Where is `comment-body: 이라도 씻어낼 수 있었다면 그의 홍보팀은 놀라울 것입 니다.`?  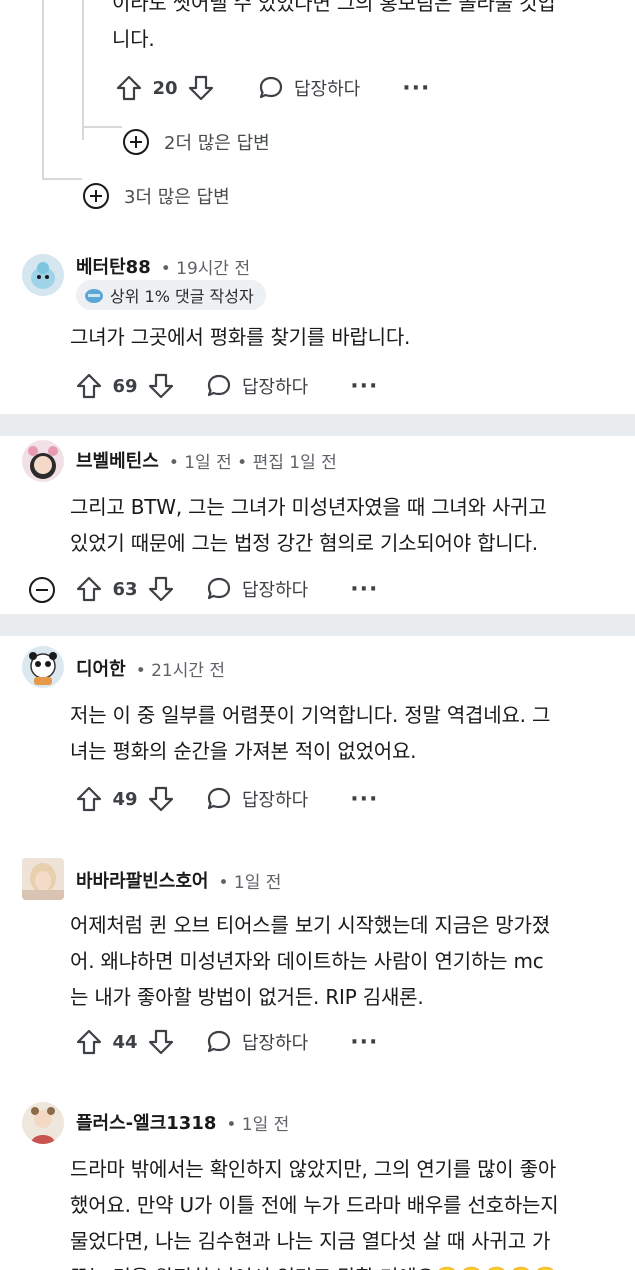
comment-body: 이라도 씻어낼 수 있었다면 그의 홍보팀은 놀라울 것입 니다. is located at coordinates (367, 28).